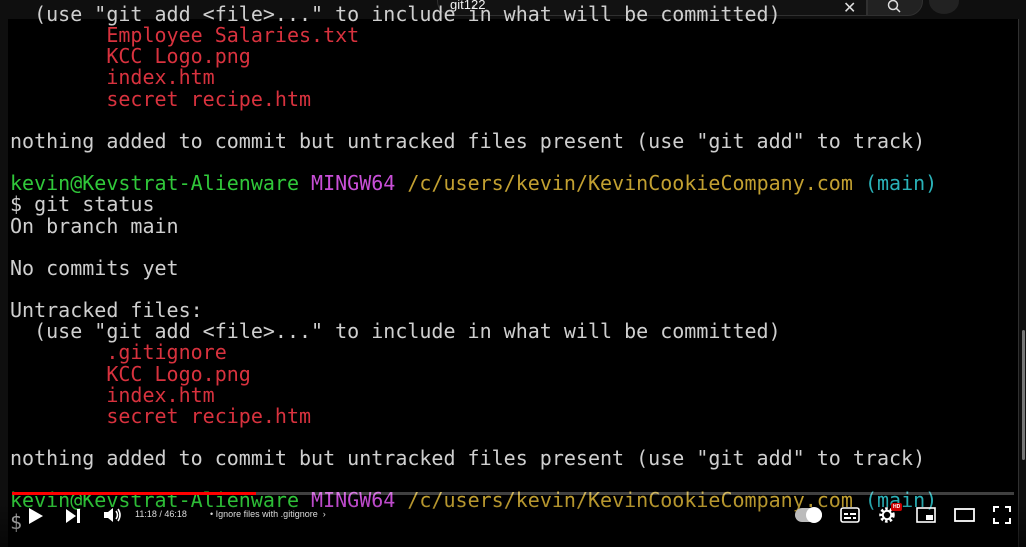 The image size is (1026, 547). What do you see at coordinates (944, 7) in the screenshot?
I see `voice-search-button` at bounding box center [944, 7].